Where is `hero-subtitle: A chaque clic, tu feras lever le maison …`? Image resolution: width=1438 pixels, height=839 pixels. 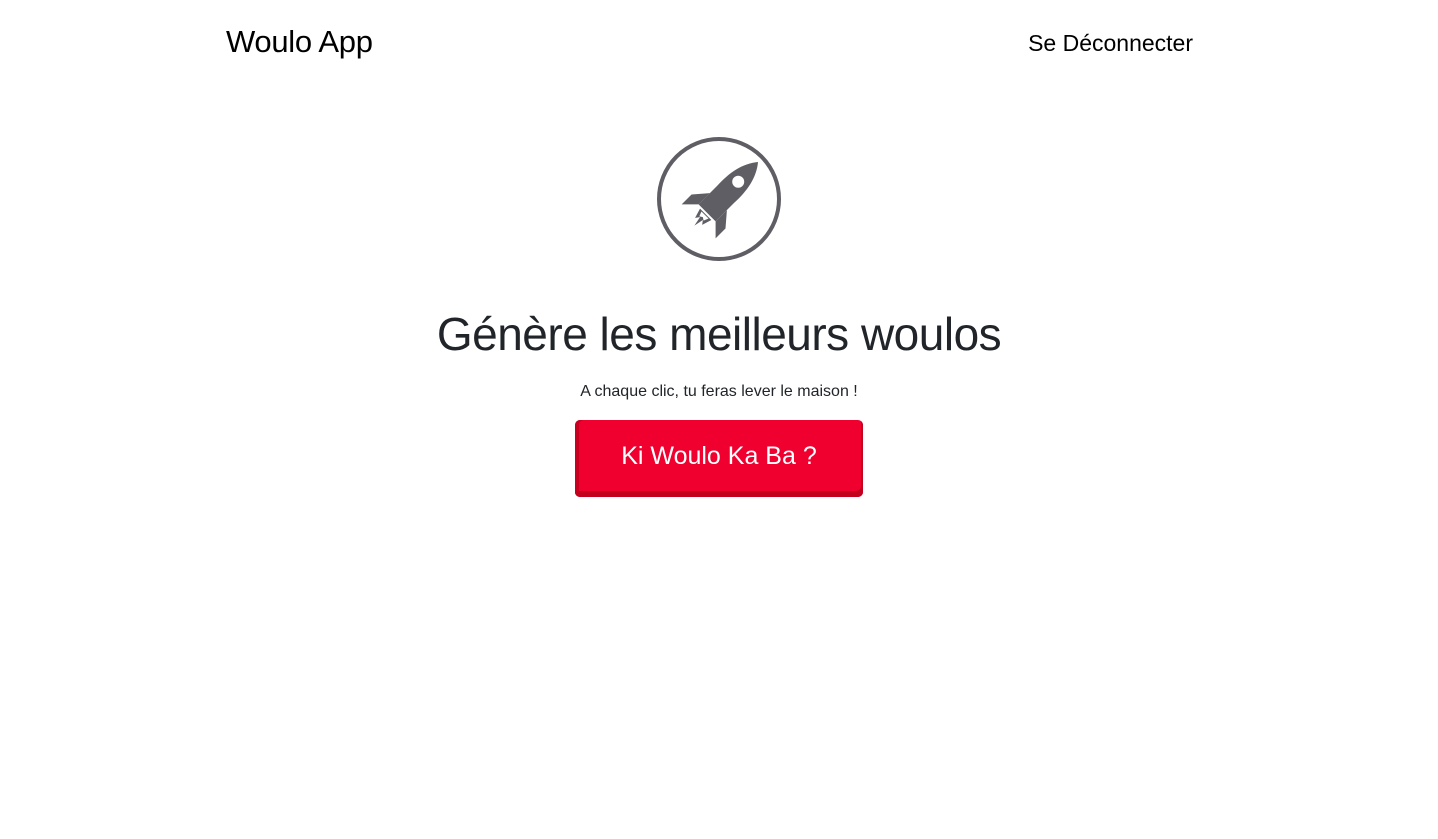 hero-subtitle: A chaque clic, tu feras lever le maison … is located at coordinates (719, 391).